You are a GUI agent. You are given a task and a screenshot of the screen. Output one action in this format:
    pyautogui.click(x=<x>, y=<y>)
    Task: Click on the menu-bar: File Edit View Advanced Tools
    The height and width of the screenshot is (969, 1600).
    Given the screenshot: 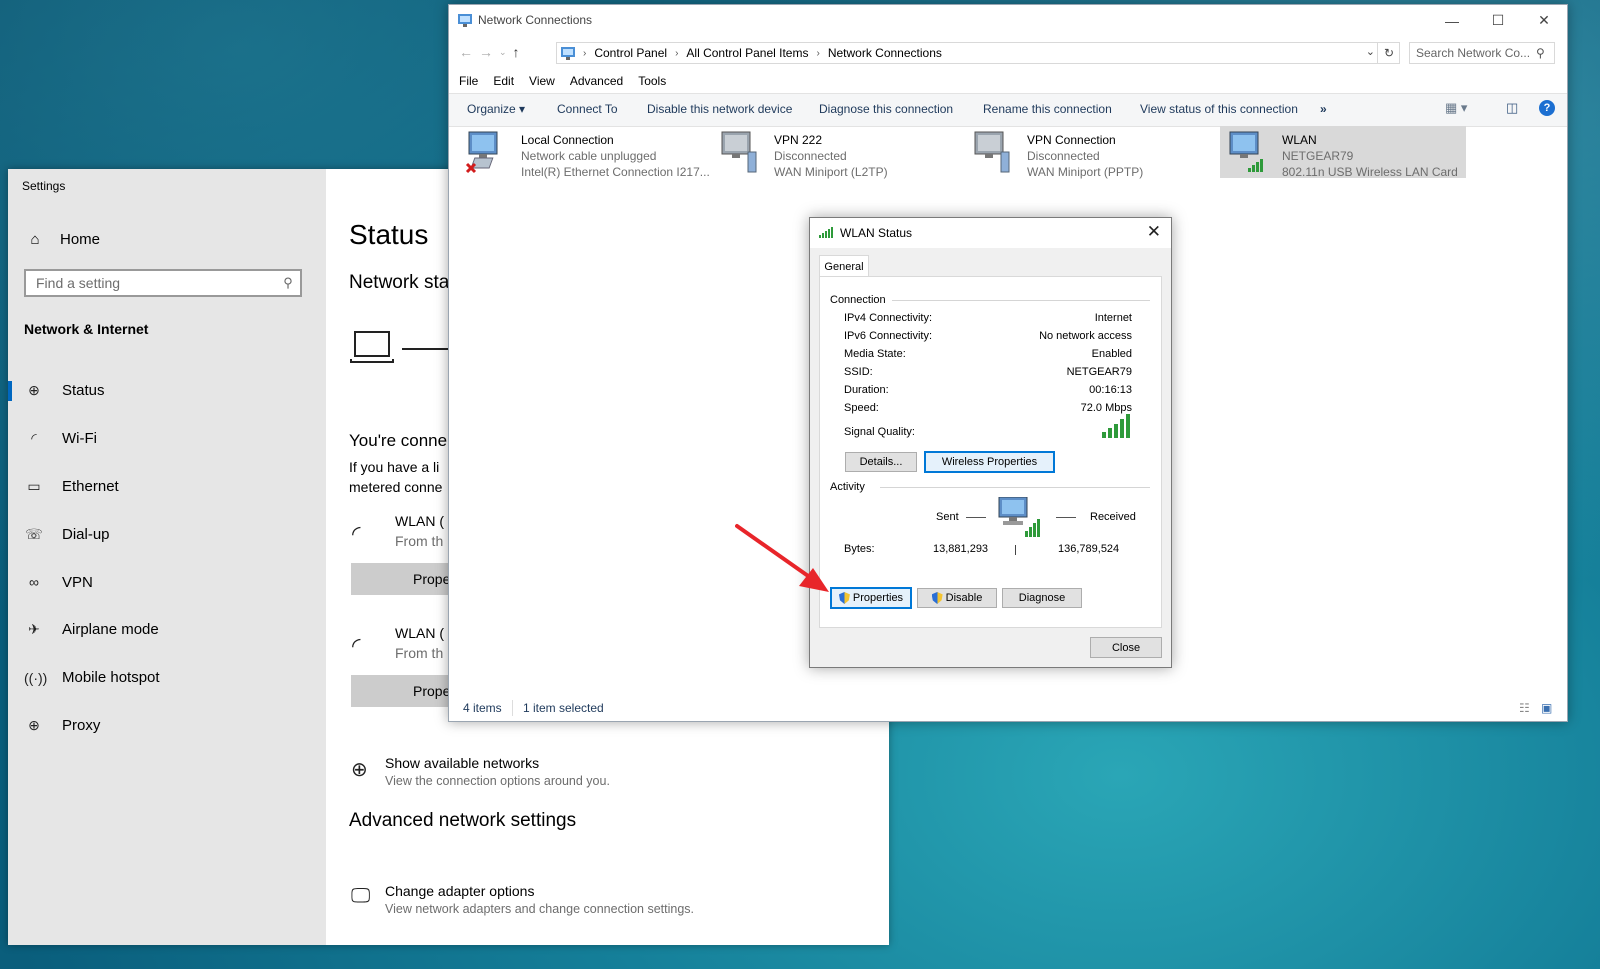 What is the action you would take?
    pyautogui.click(x=570, y=81)
    